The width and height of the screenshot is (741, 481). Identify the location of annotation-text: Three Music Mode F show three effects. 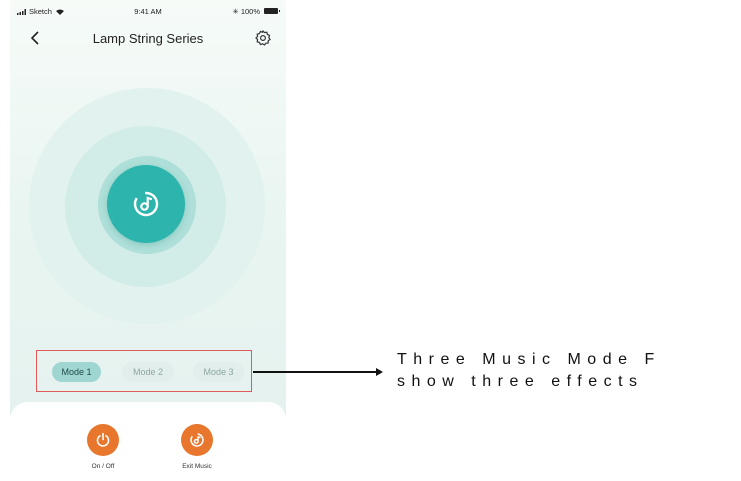
(569, 371).